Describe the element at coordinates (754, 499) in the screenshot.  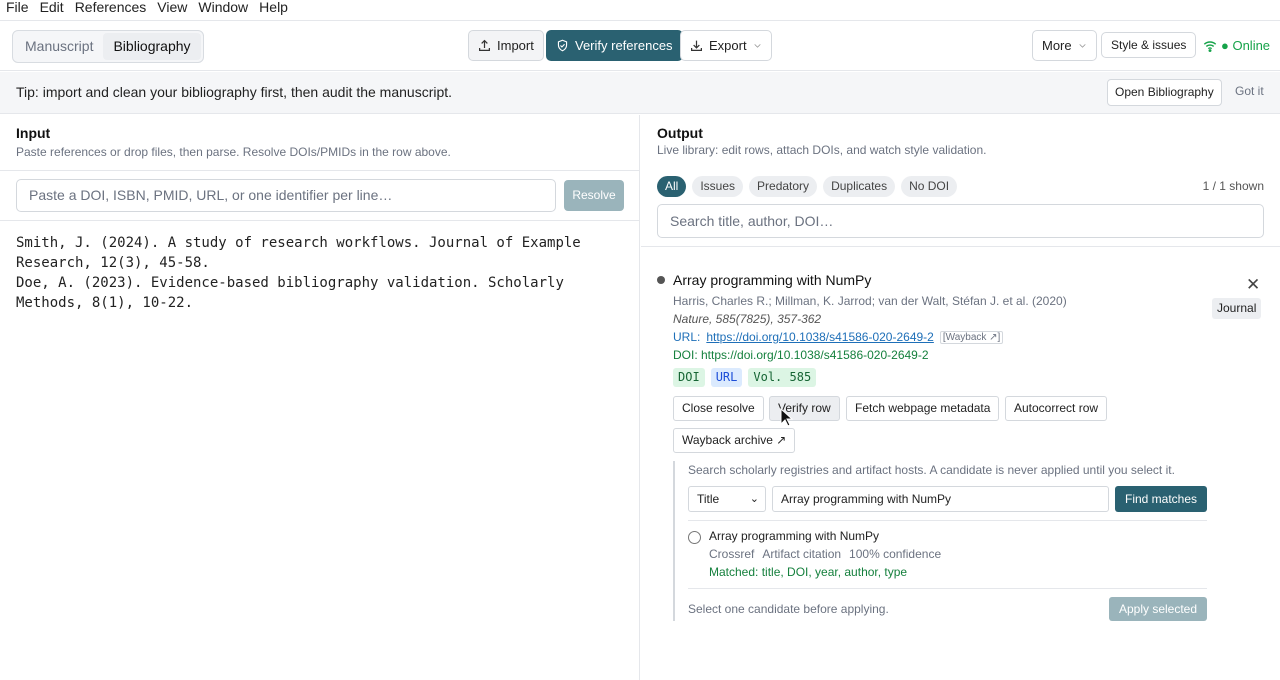
I see `chevron-down-icon: ⌄` at that location.